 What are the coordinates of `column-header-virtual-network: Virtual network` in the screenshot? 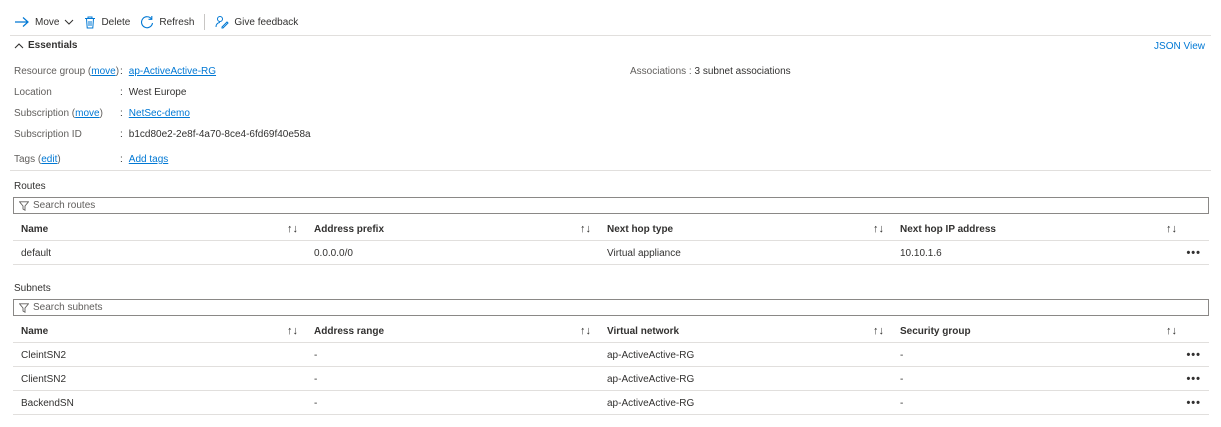 It's located at (643, 331).